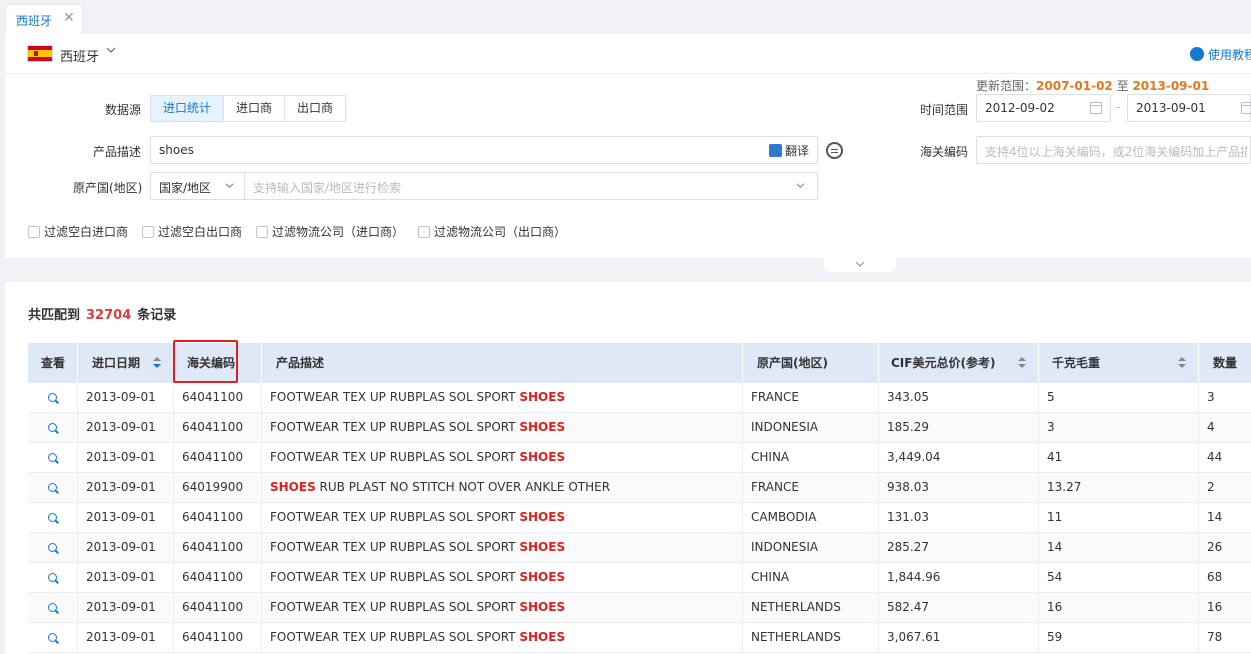  Describe the element at coordinates (330, 231) in the screenshot. I see `filter-logistics-importer: 过滤物流公司（进口商）` at that location.